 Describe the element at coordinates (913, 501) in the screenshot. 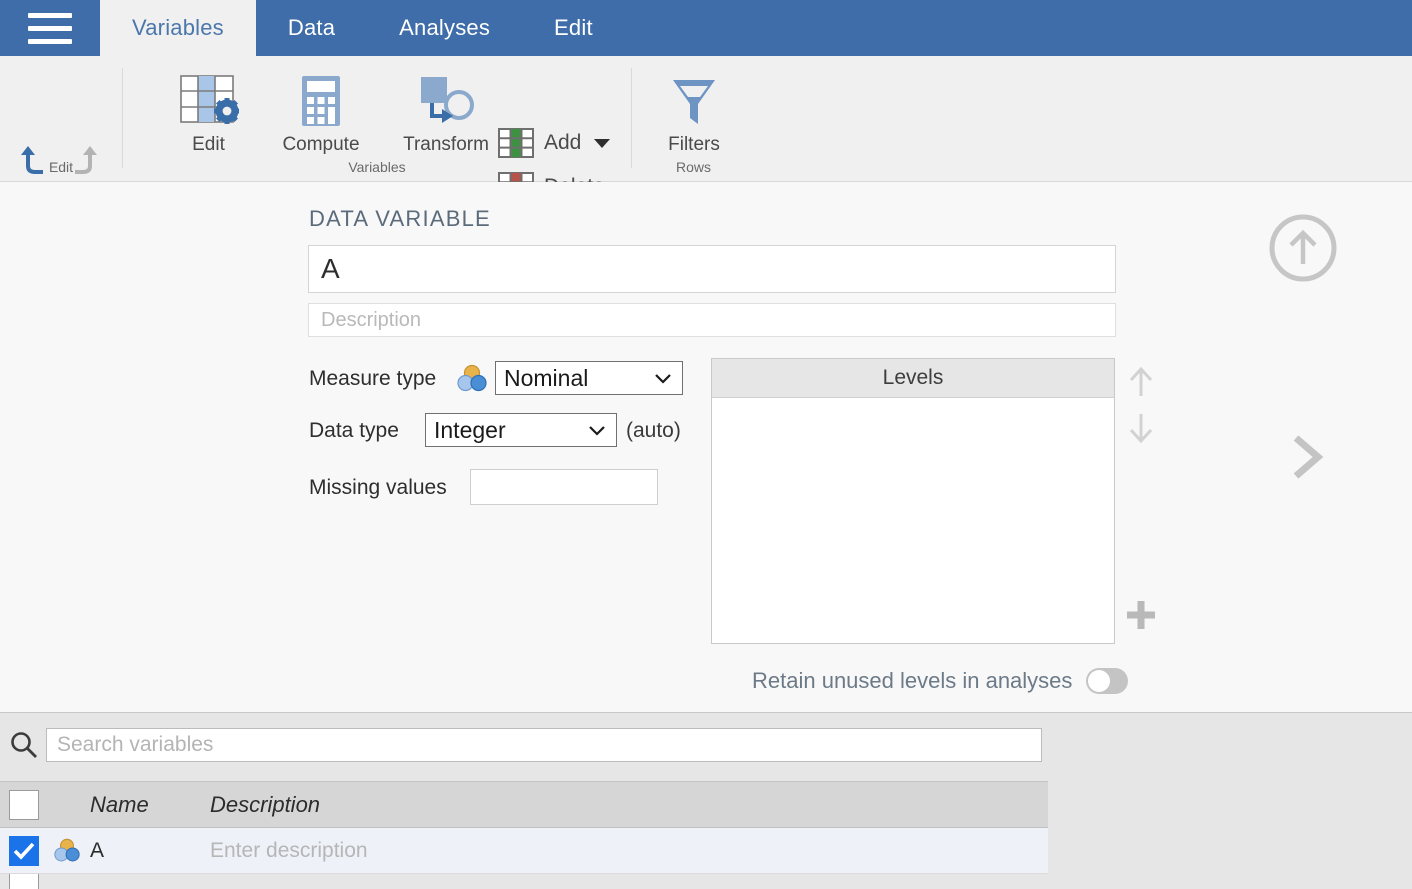

I see `levels-list: Levels` at that location.